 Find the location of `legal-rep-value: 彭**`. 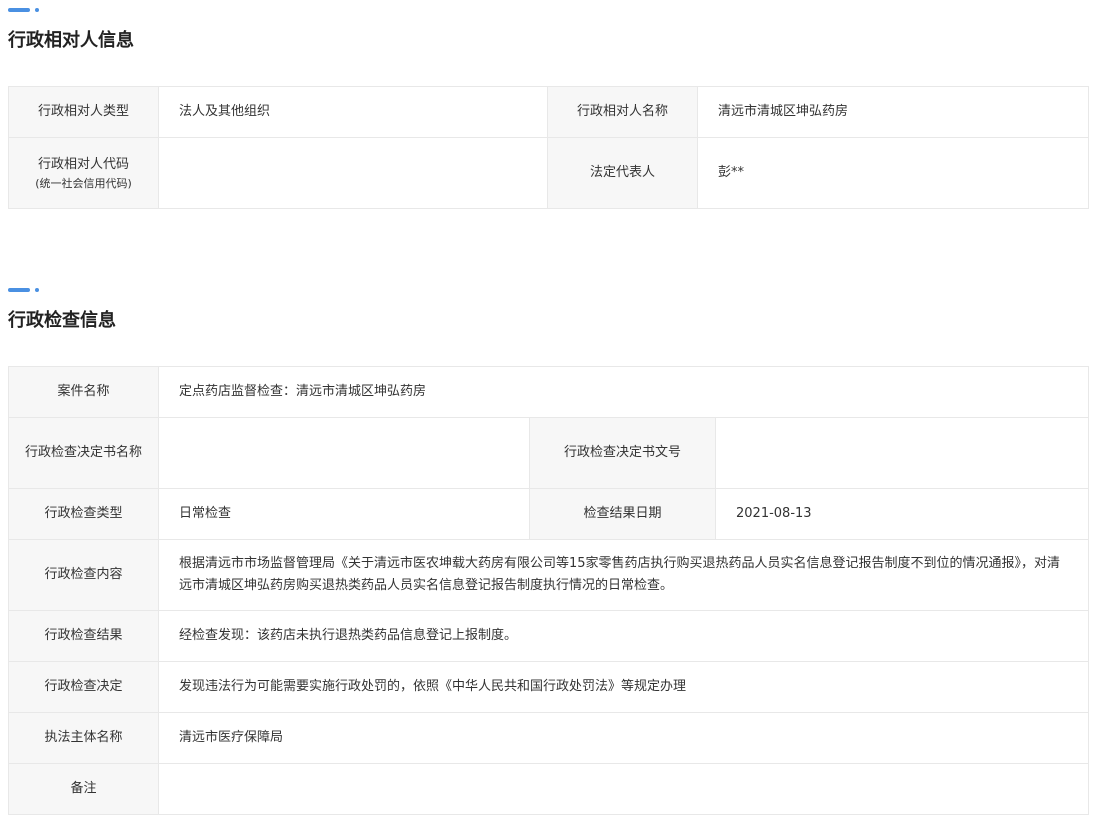

legal-rep-value: 彭** is located at coordinates (893, 173).